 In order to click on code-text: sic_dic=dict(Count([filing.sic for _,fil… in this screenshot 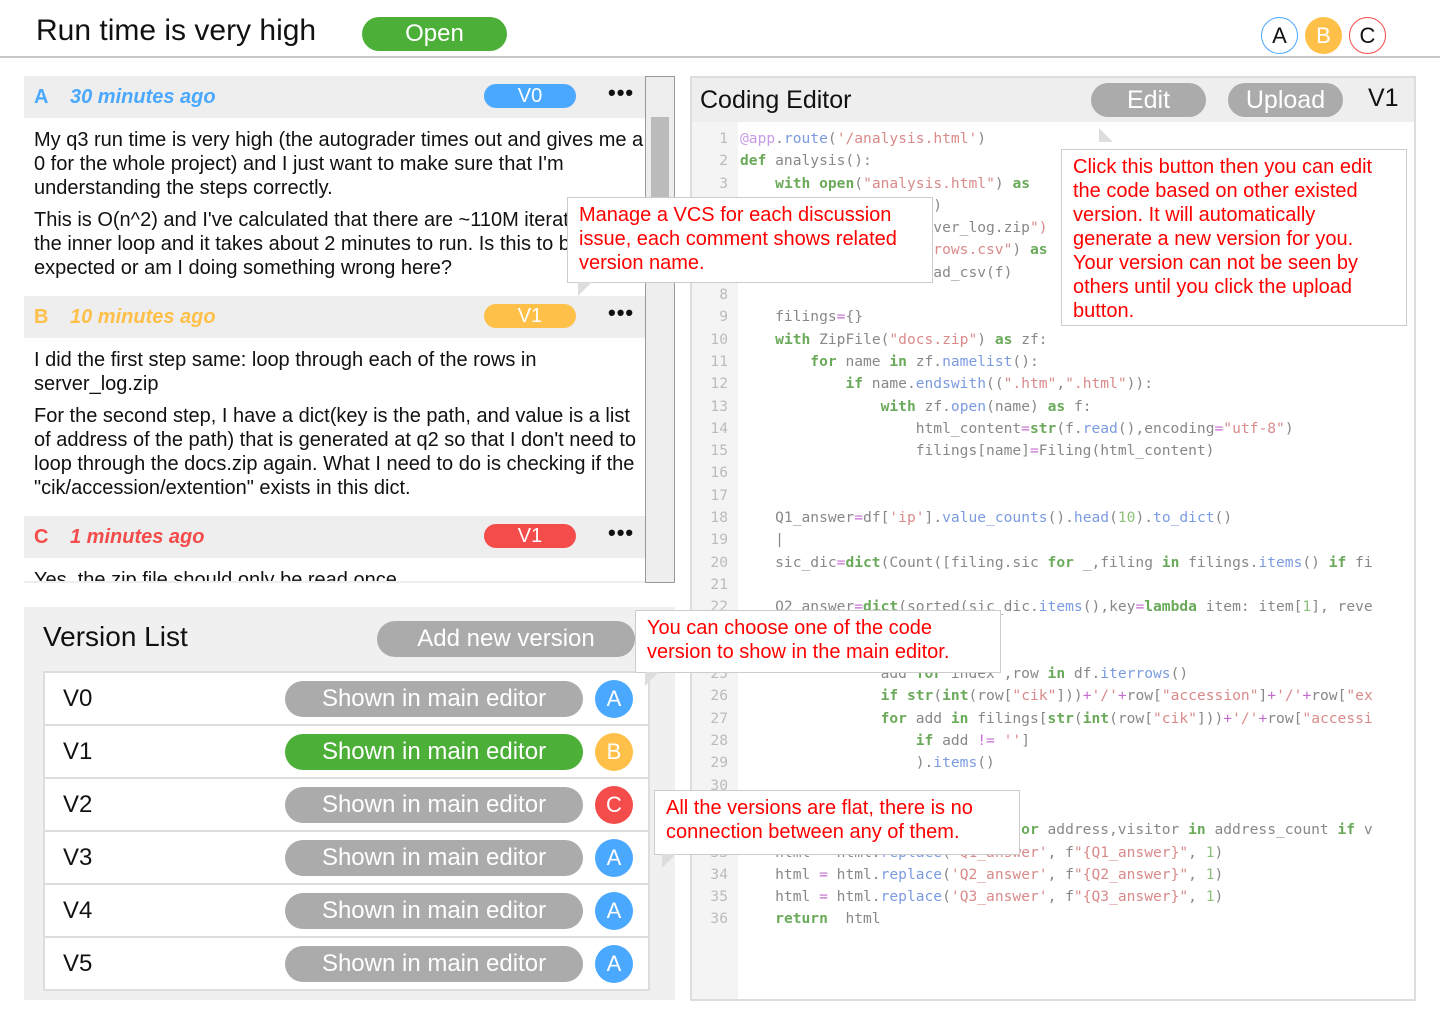, I will do `click(1056, 563)`.